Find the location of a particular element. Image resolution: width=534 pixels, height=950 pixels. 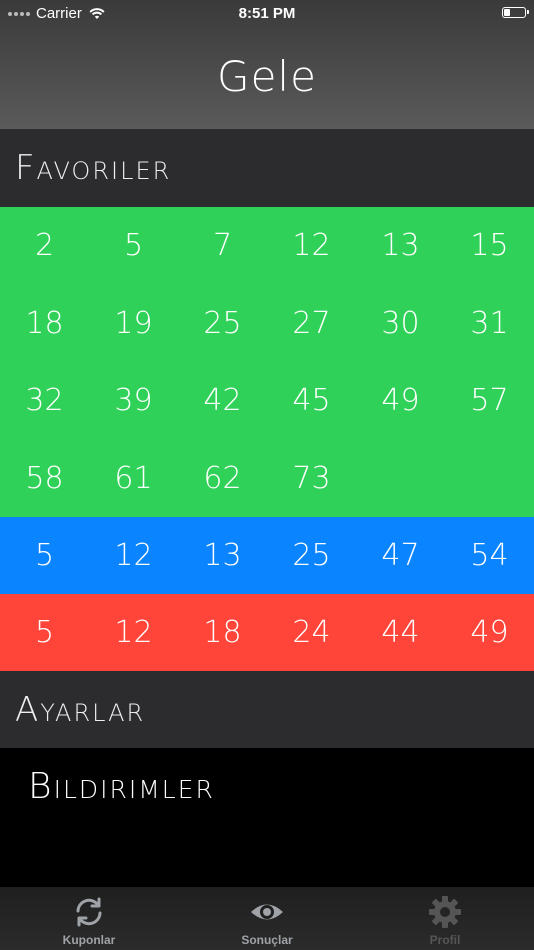

number-cell: 15 is located at coordinates (489, 246).